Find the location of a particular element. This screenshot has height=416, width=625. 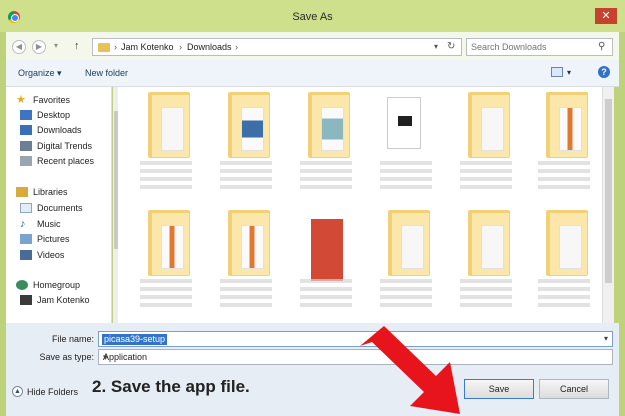

path-dropdown-icon: ▾ is located at coordinates (436, 46).